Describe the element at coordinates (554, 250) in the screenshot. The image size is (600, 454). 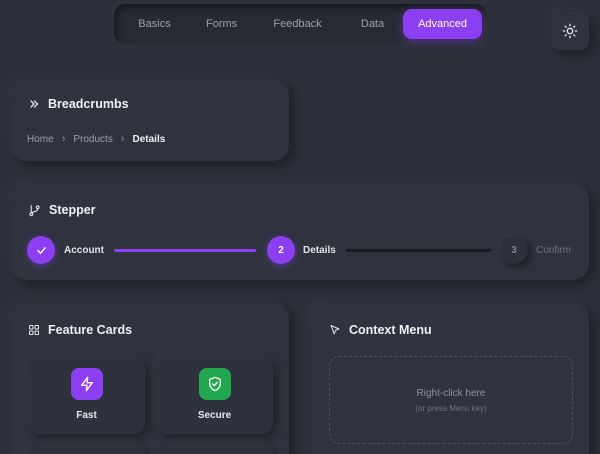
I see `step-3-label: Confirm` at that location.